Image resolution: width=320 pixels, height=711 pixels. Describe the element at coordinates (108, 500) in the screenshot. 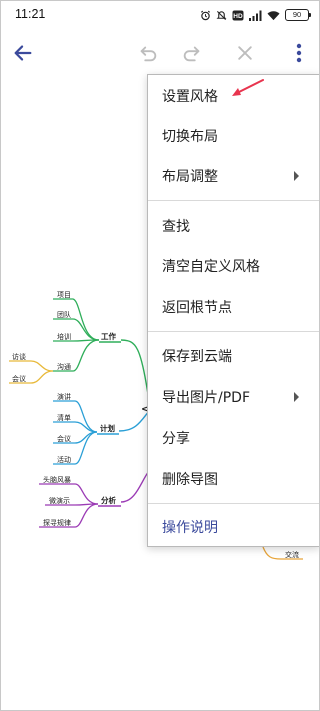

I see `branch-label-analysis: 分析` at that location.